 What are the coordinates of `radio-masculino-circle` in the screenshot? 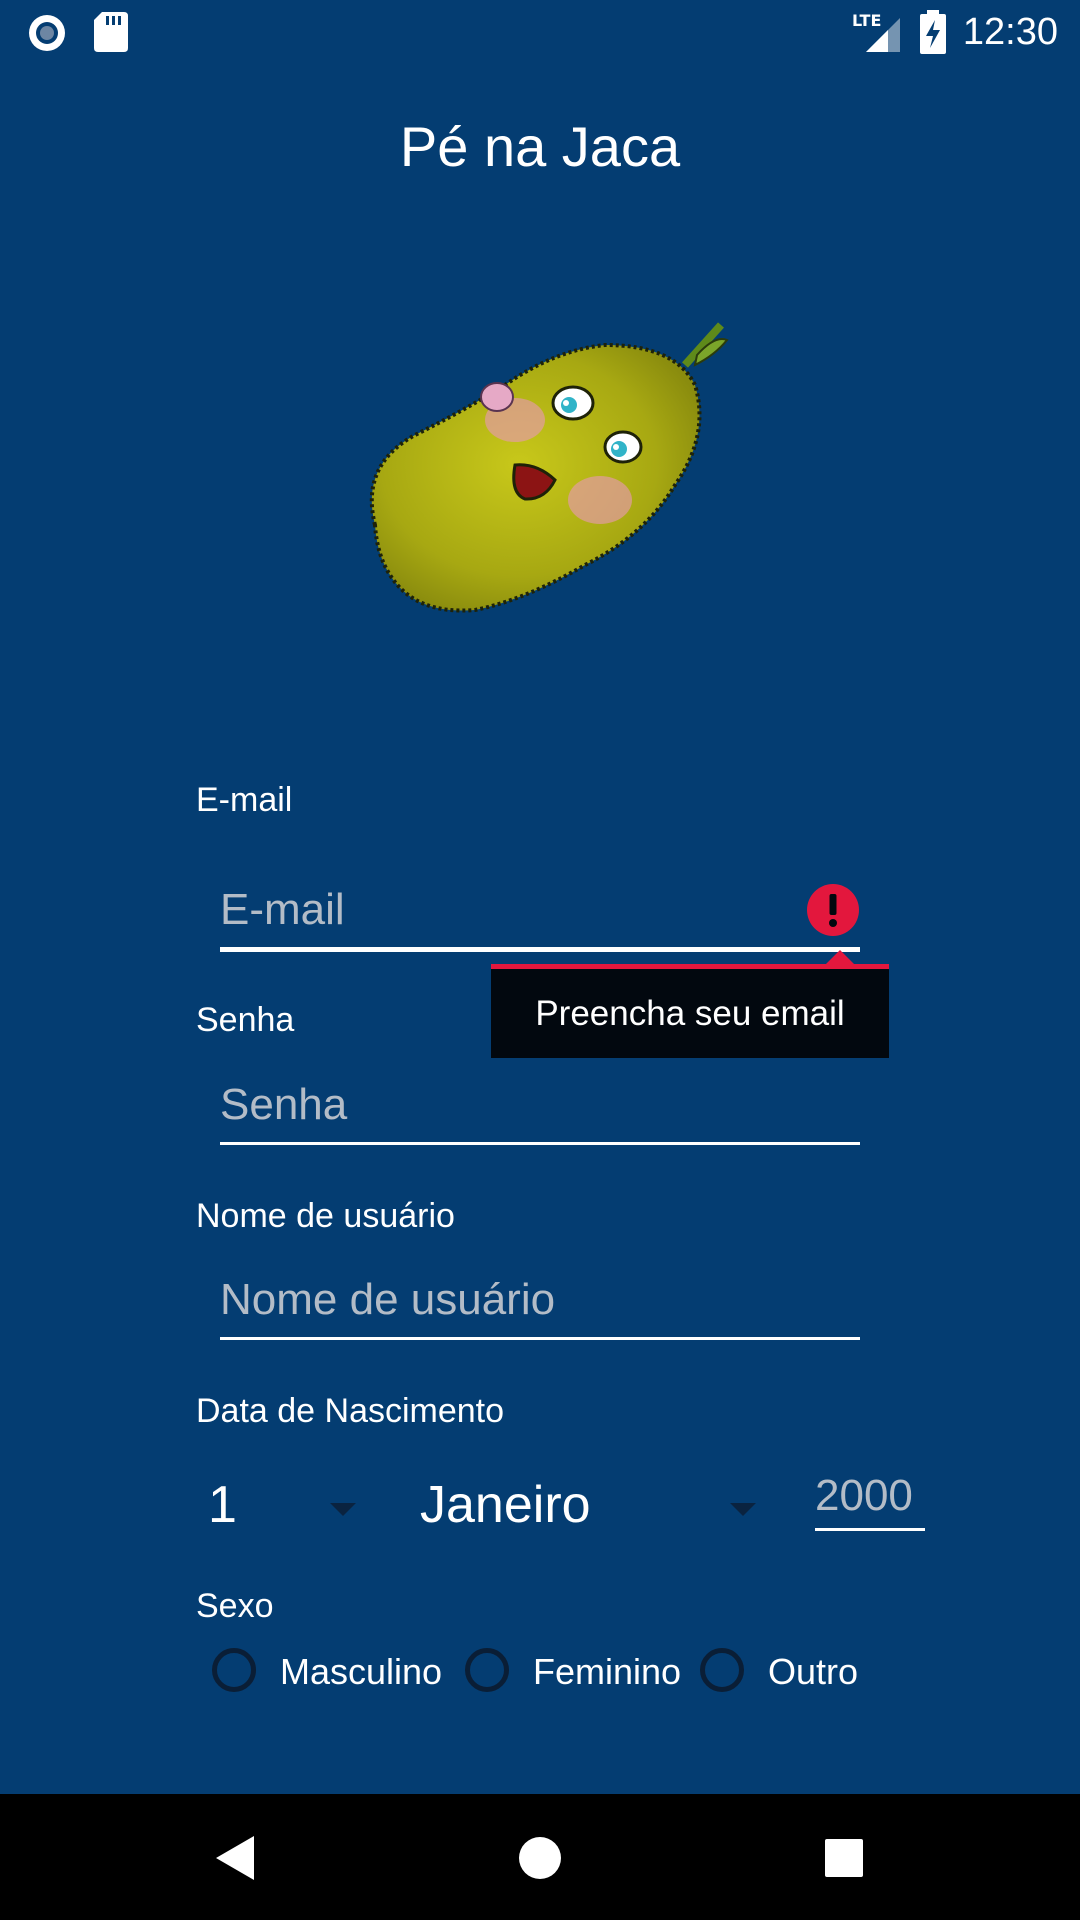 It's located at (234, 1670).